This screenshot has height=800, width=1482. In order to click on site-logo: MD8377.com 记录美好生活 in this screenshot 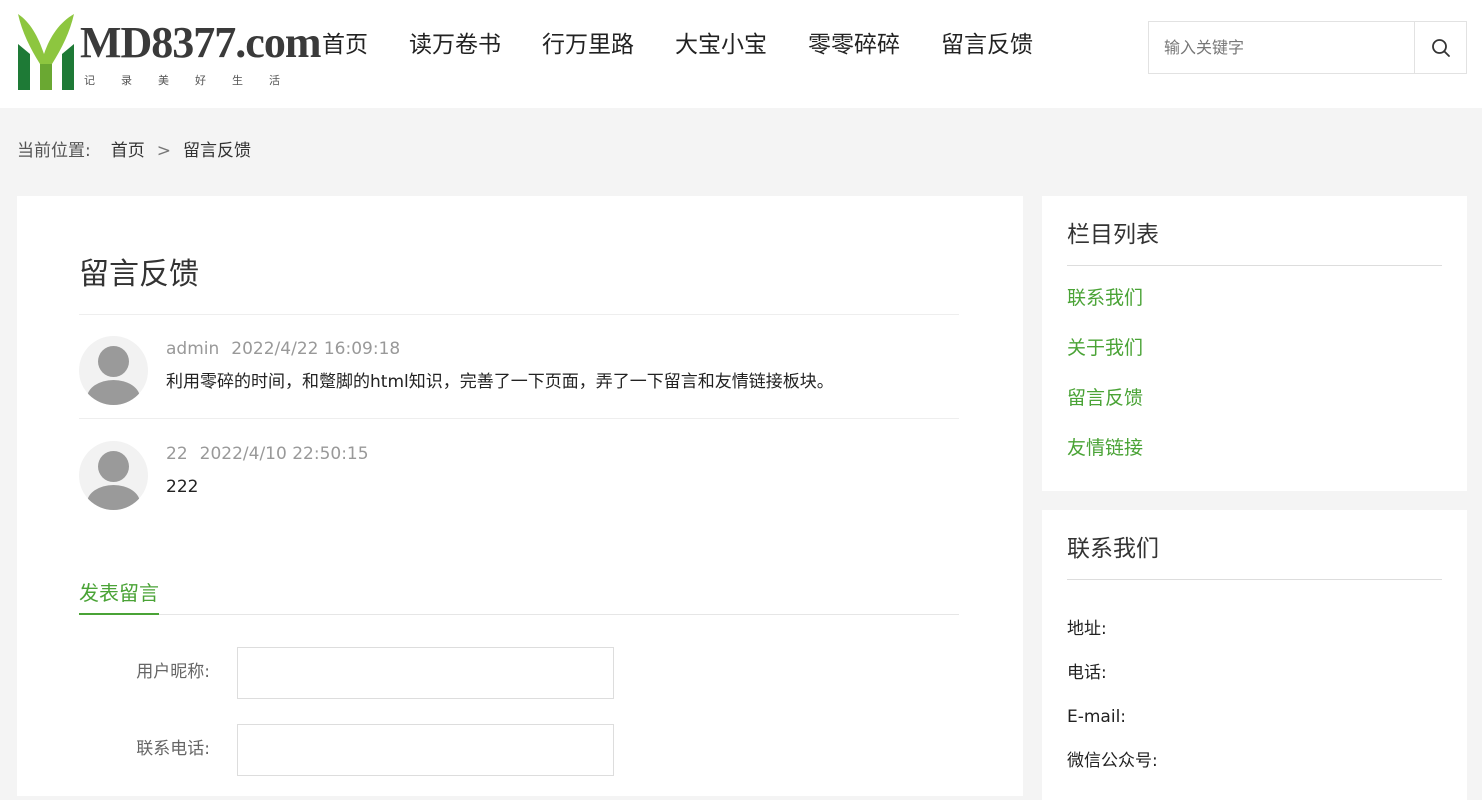, I will do `click(168, 53)`.